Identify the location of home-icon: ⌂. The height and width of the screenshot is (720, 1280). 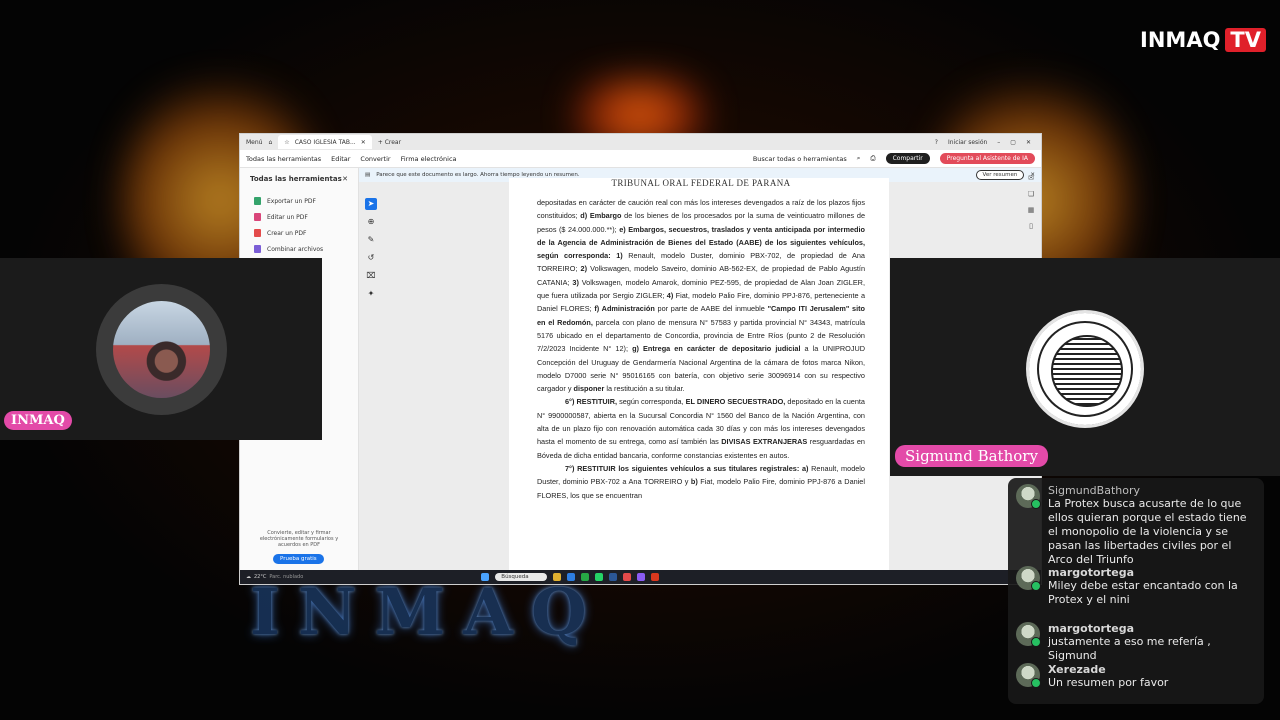
(270, 142).